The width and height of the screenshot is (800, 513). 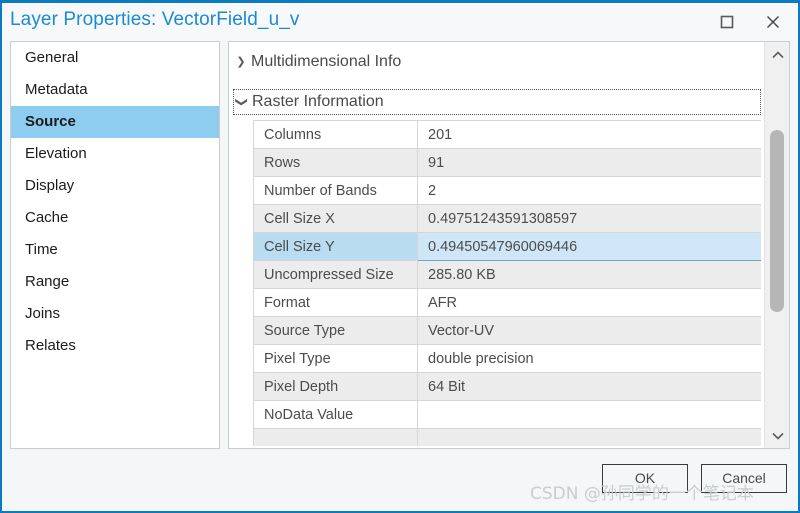 I want to click on table-row: Format AFR, so click(x=507, y=302).